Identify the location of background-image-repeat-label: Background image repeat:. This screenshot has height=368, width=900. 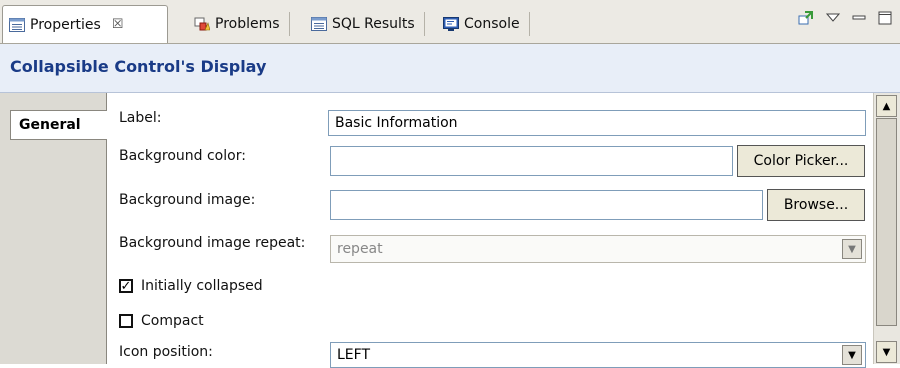
(212, 243).